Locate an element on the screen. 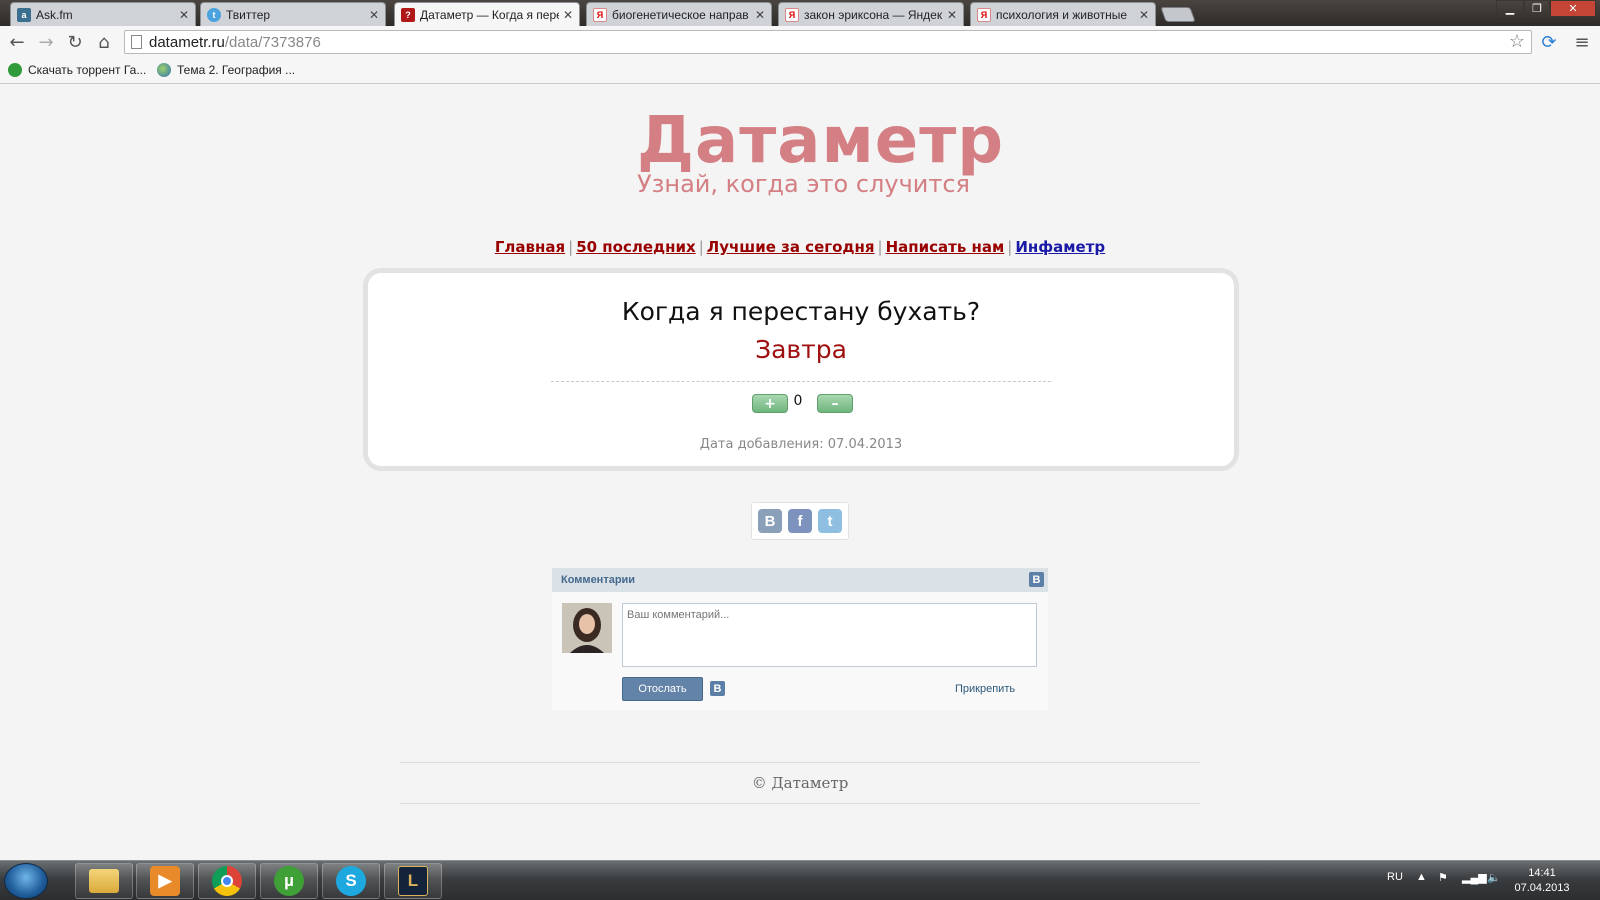  url-host: datametr.ru is located at coordinates (187, 42).